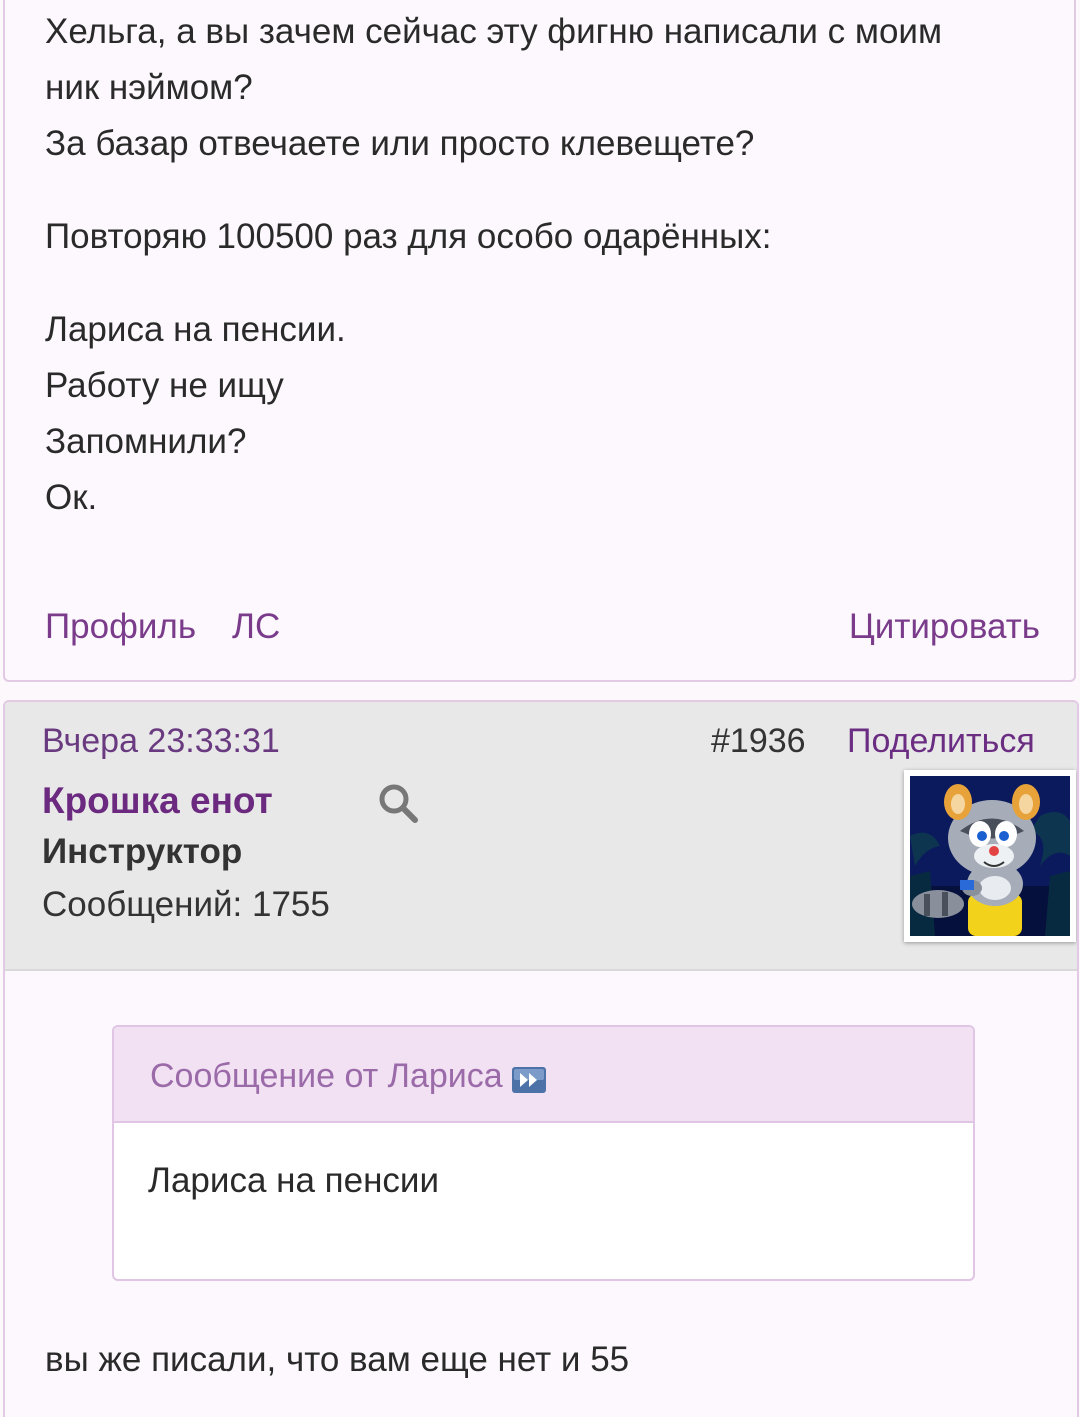 The image size is (1080, 1417). What do you see at coordinates (944, 627) in the screenshot?
I see `quote-link: Цитировать` at bounding box center [944, 627].